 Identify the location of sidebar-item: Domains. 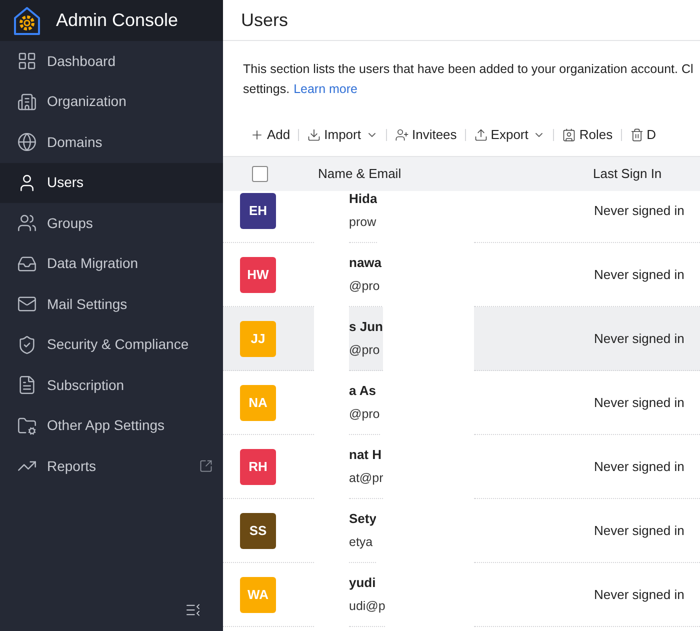
(111, 142).